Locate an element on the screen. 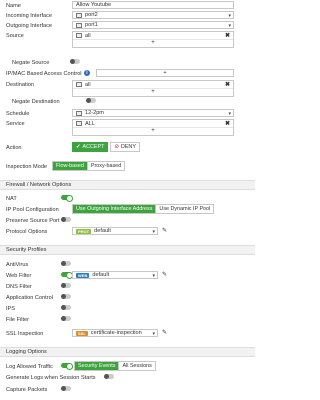 This screenshot has height=400, width=320. deny-button: ⊘ DENY is located at coordinates (125, 147).